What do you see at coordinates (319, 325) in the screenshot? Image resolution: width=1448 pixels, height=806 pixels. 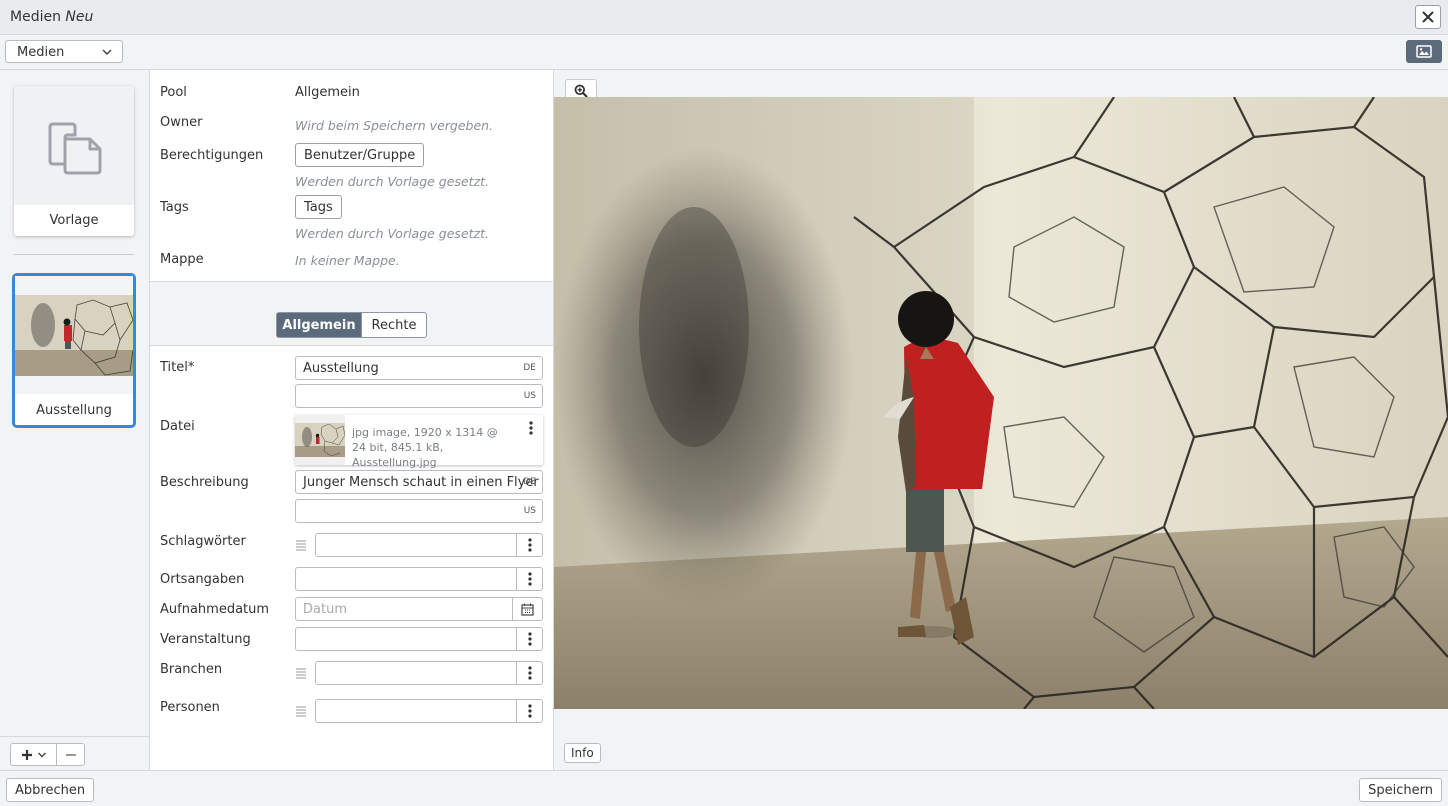 I see `tab-general: Allgemein` at bounding box center [319, 325].